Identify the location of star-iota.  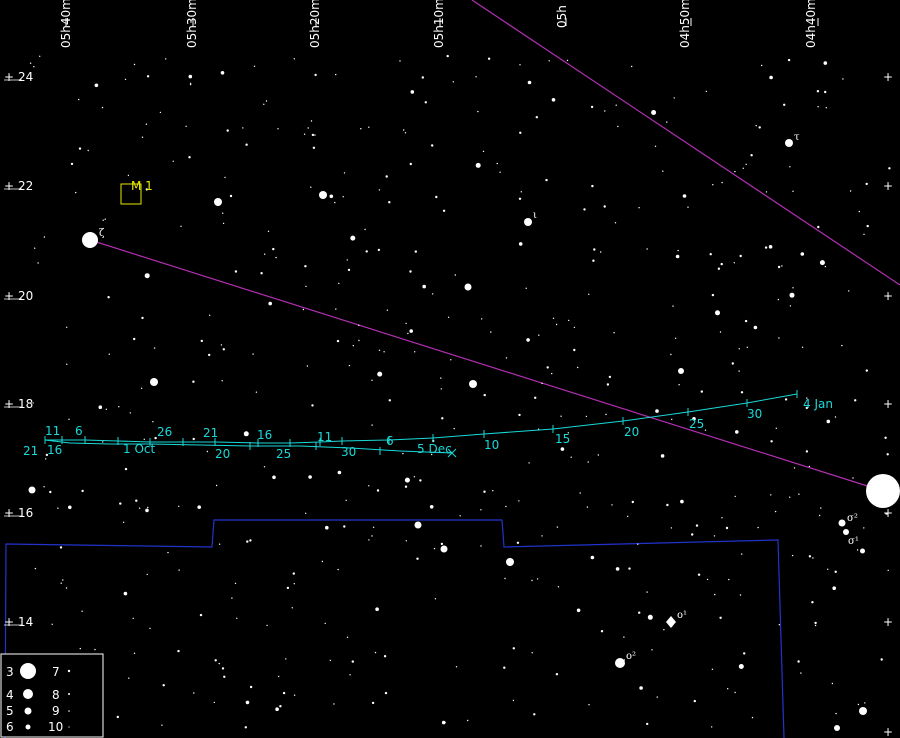
(528, 222).